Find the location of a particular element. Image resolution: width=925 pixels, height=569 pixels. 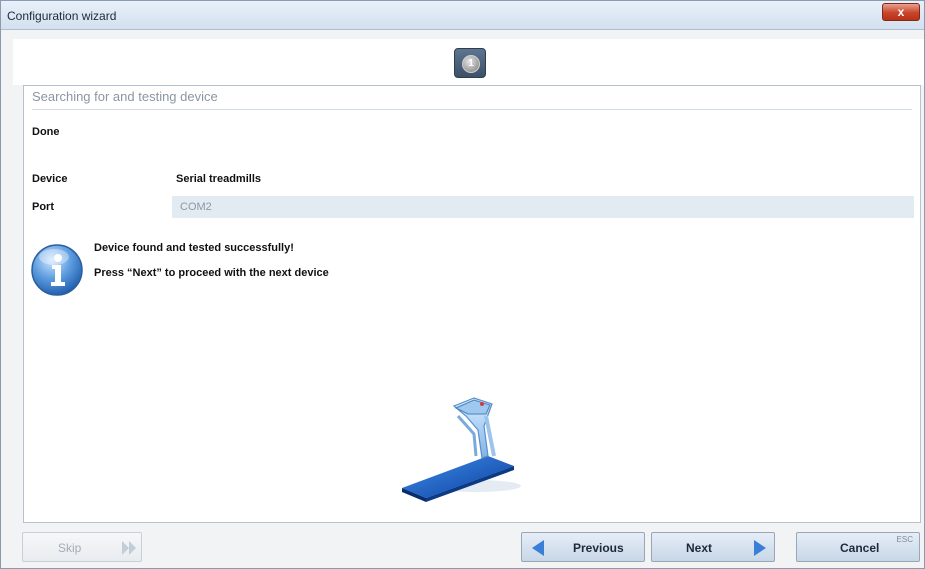

close-button: x is located at coordinates (901, 12).